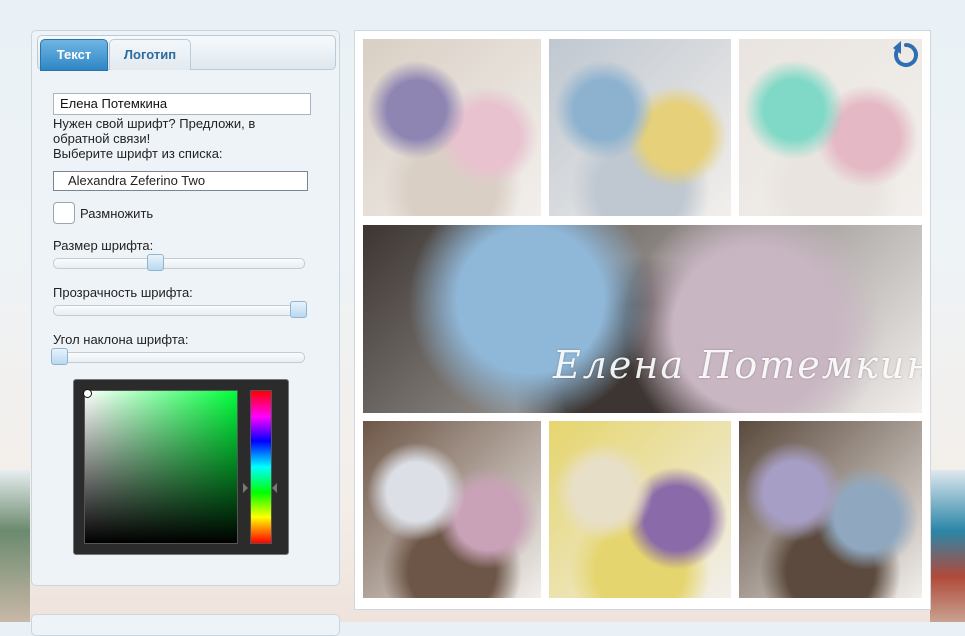 This screenshot has width=965, height=636. Describe the element at coordinates (103, 245) in the screenshot. I see `font-size-label: Размер шрифта:` at that location.